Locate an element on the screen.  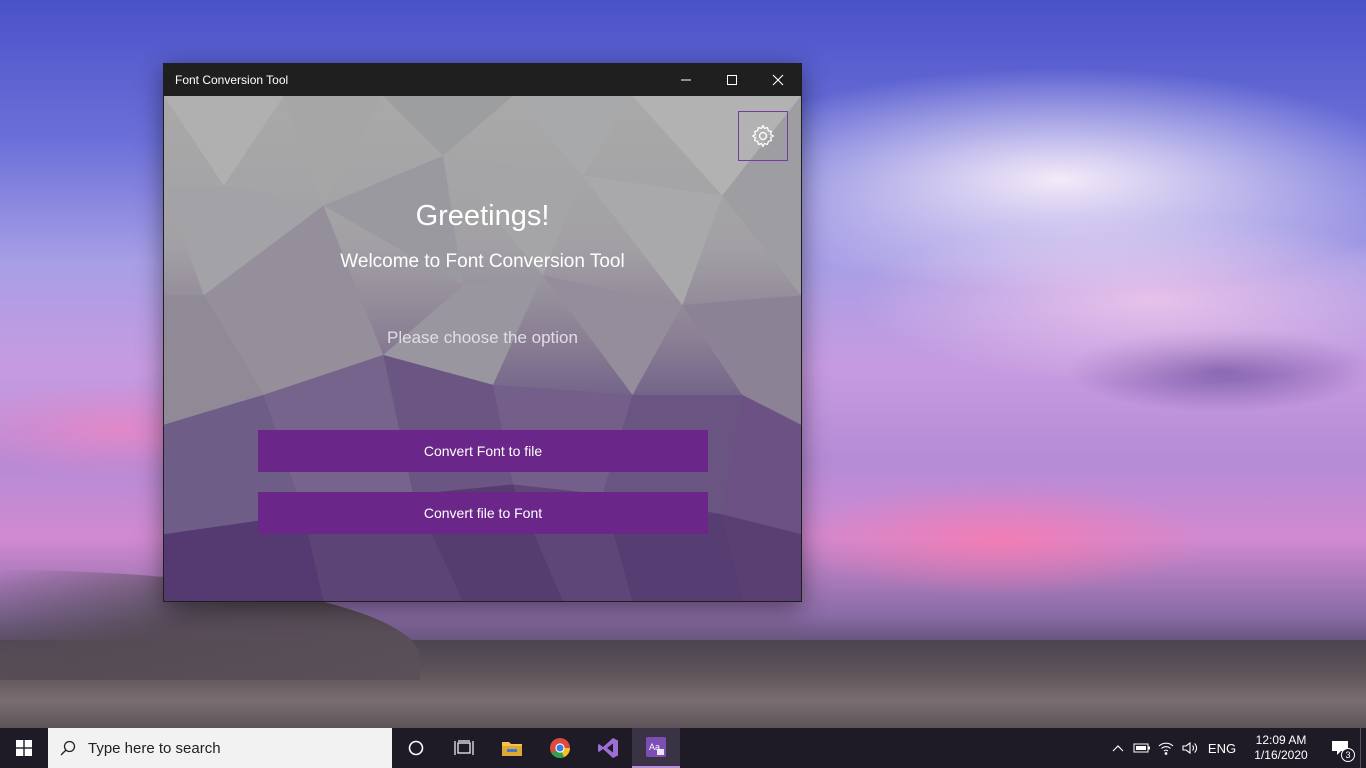
windows-logo-icon is located at coordinates (24, 748).